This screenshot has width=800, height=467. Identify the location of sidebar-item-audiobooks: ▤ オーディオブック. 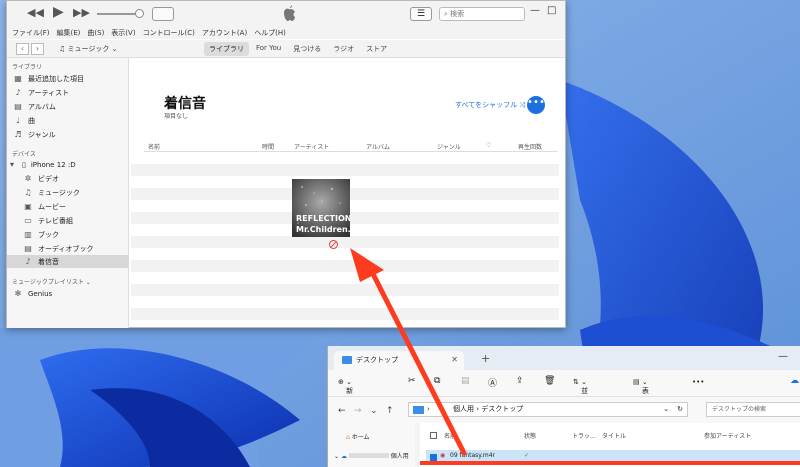
(68, 248).